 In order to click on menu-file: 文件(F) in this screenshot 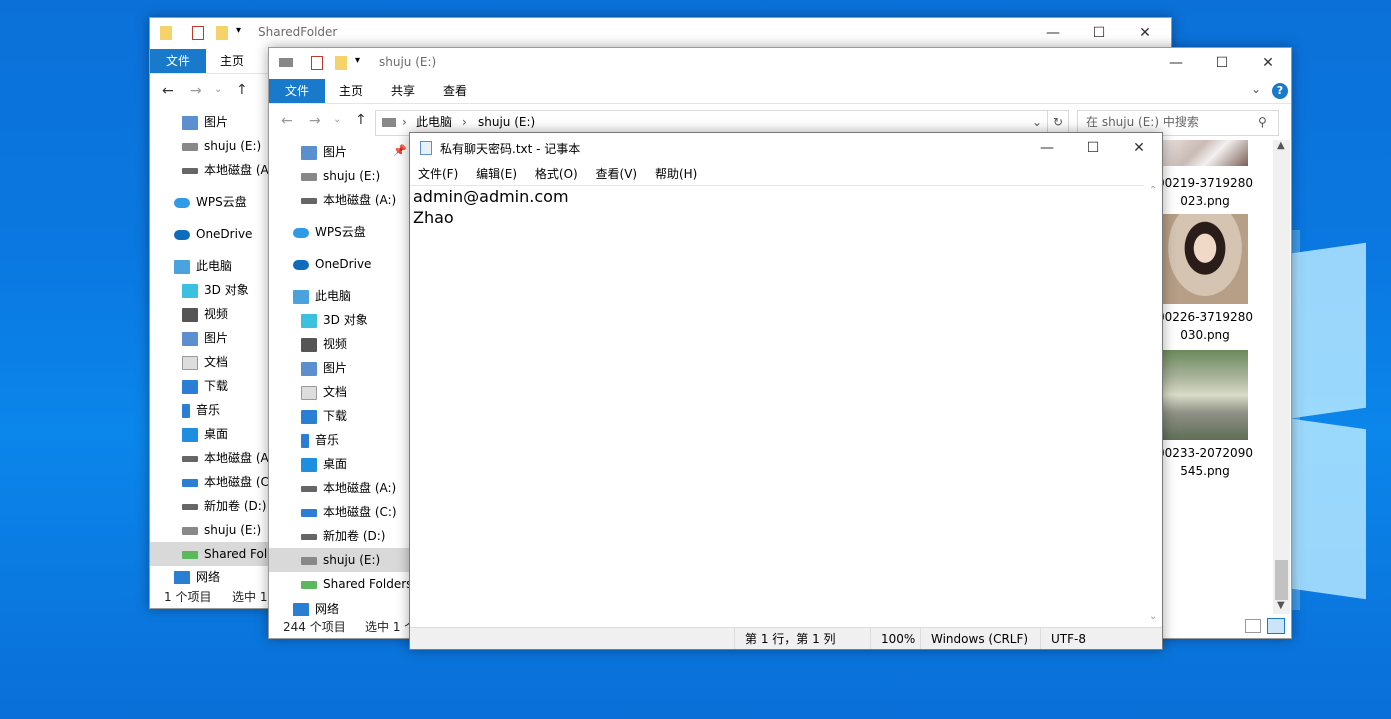, I will do `click(438, 174)`.